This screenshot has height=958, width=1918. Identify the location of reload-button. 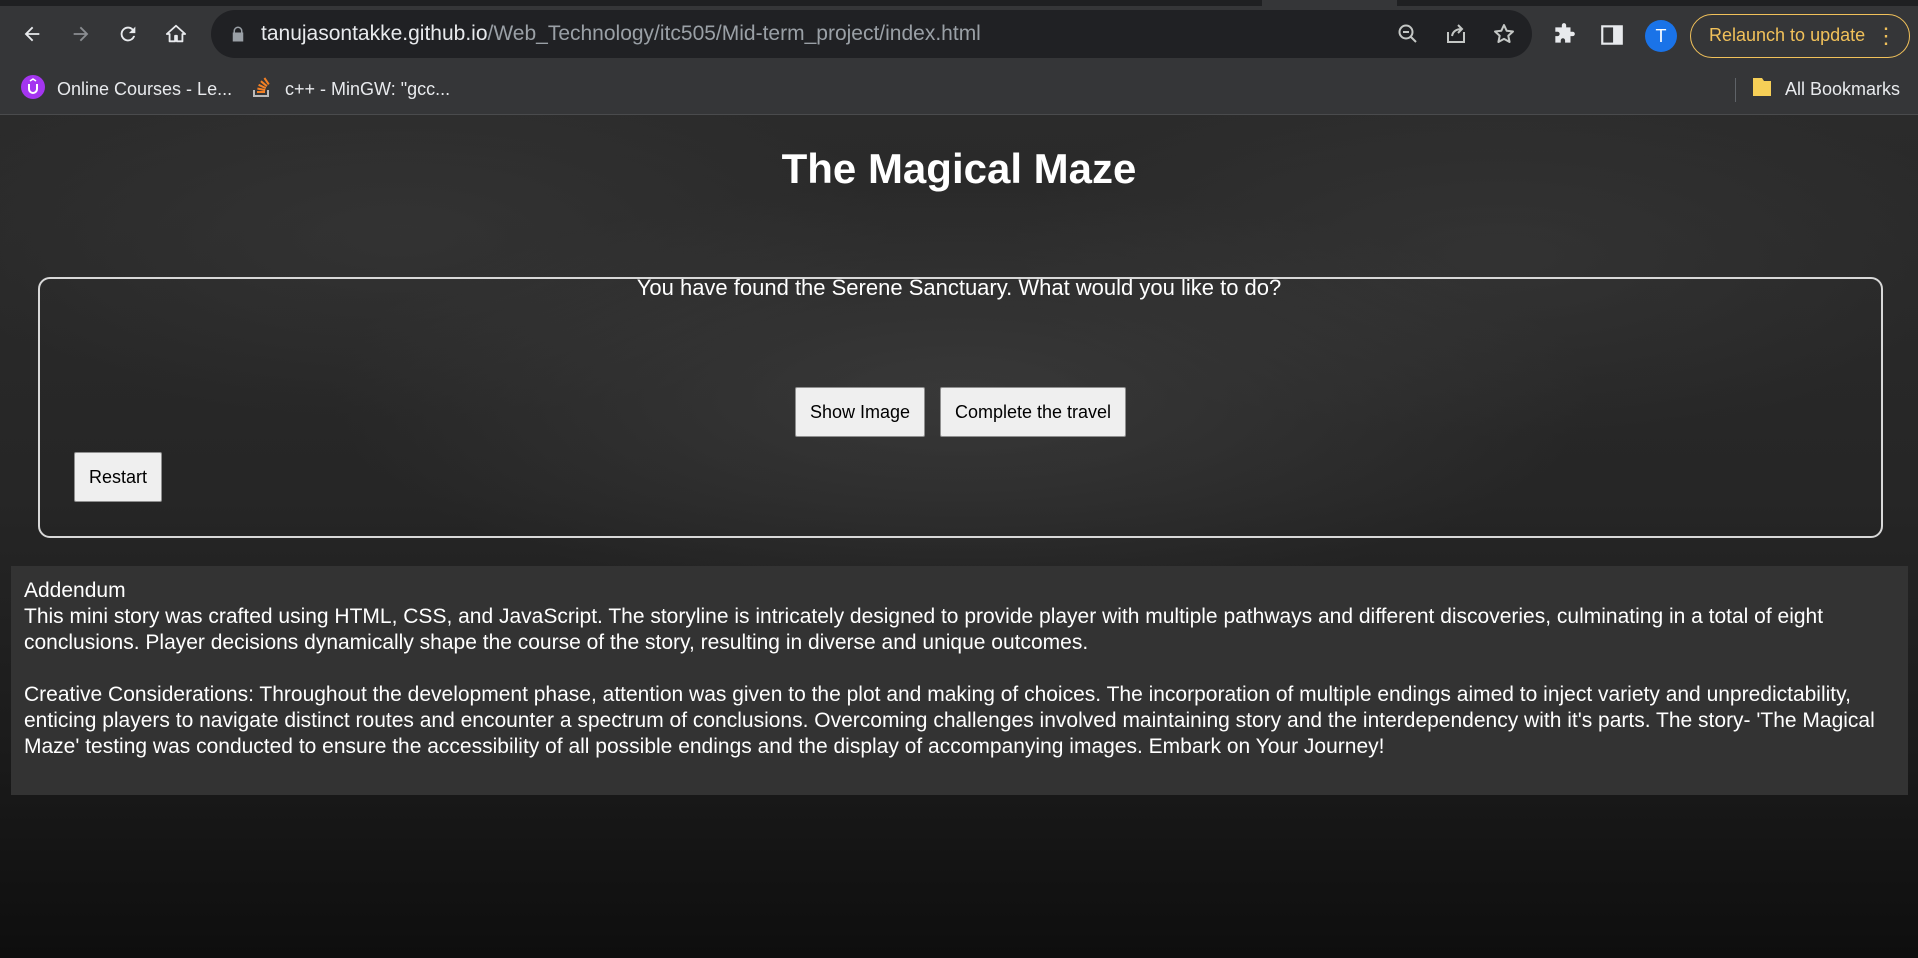
(128, 34).